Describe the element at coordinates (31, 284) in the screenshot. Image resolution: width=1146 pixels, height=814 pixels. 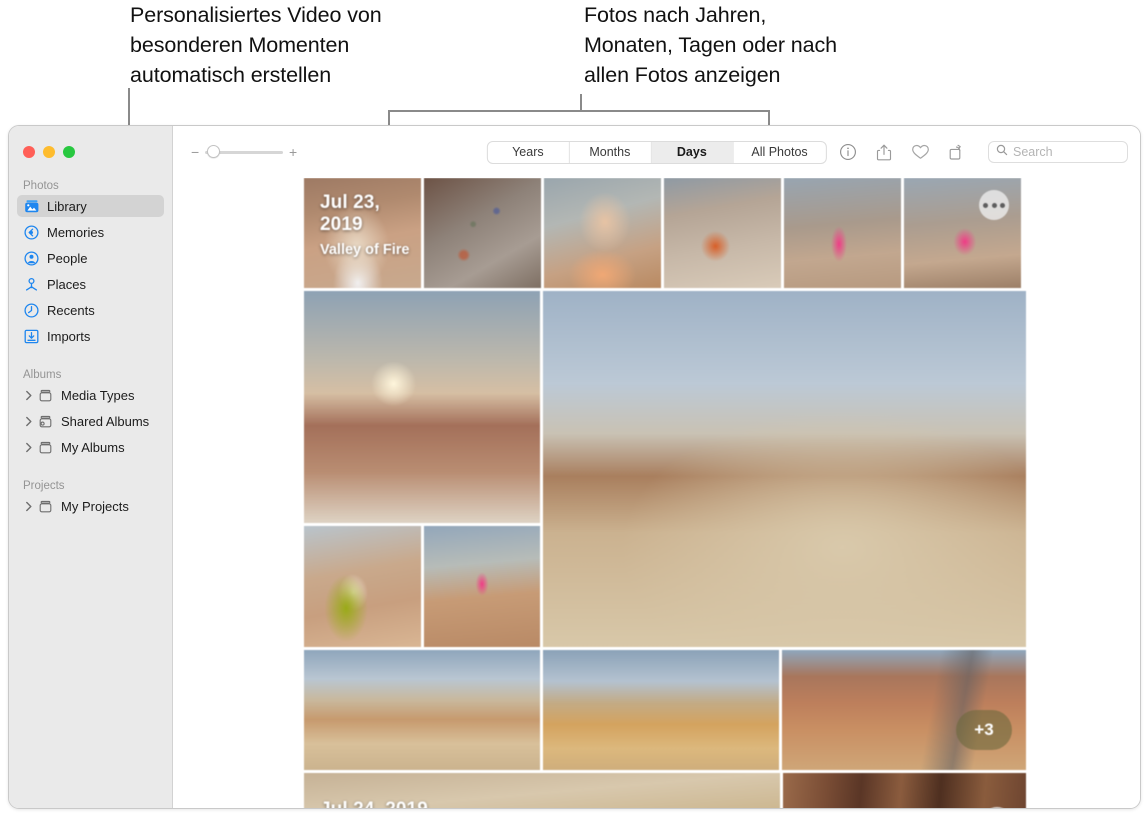
I see `places-icon` at that location.